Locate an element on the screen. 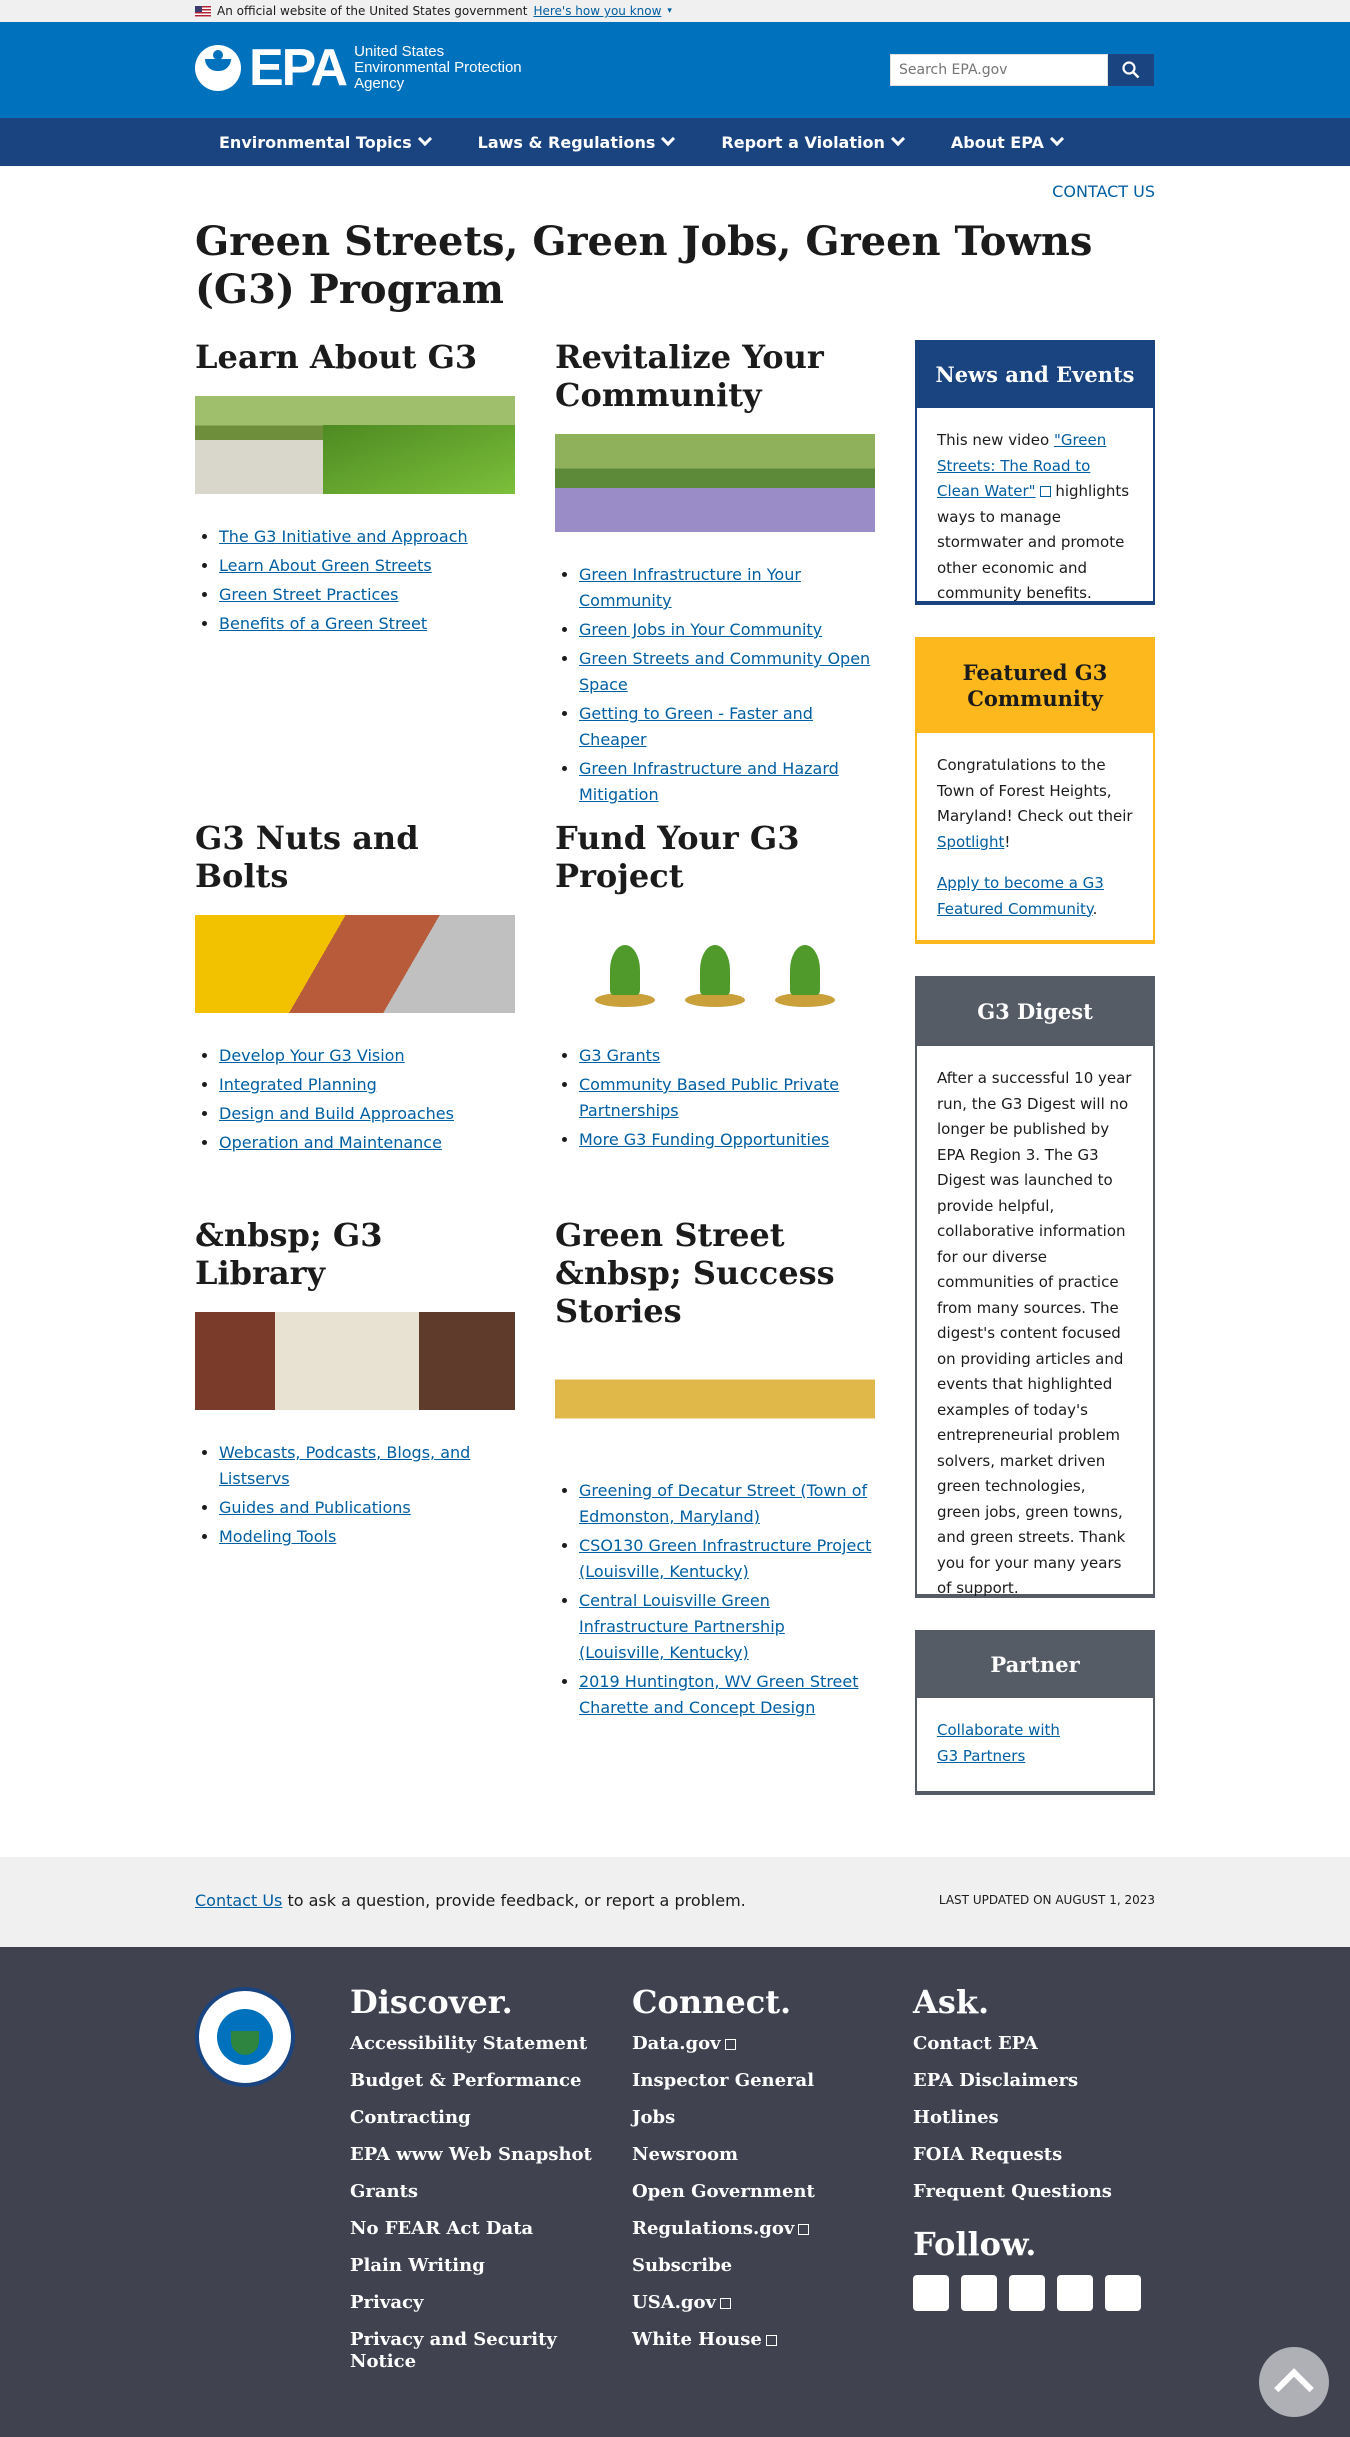  footer-link: EPA www Web Snapshot is located at coordinates (471, 2155).